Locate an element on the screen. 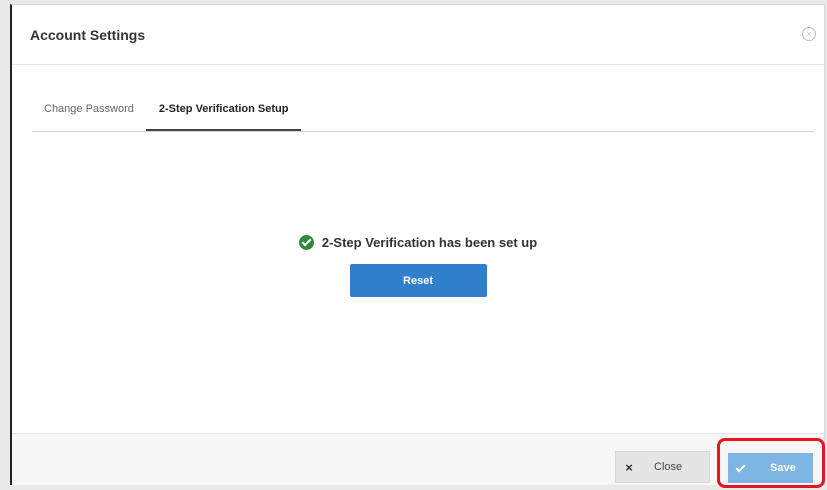 The height and width of the screenshot is (490, 827). close-button: × Close is located at coordinates (662, 467).